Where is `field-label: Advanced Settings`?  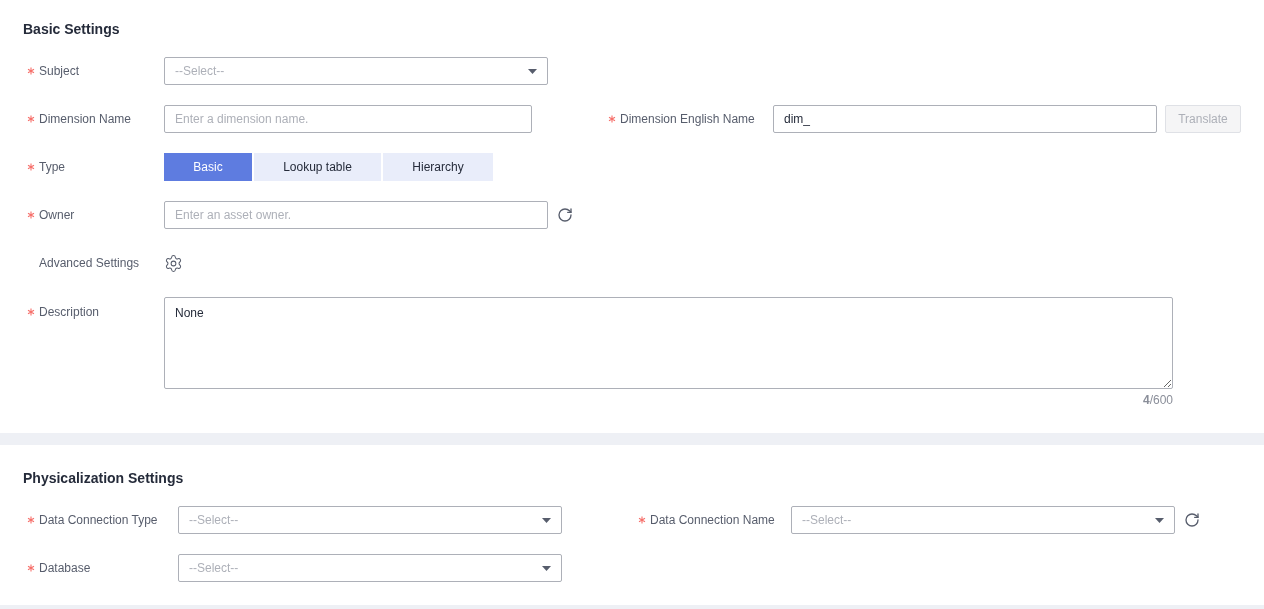 field-label: Advanced Settings is located at coordinates (89, 263).